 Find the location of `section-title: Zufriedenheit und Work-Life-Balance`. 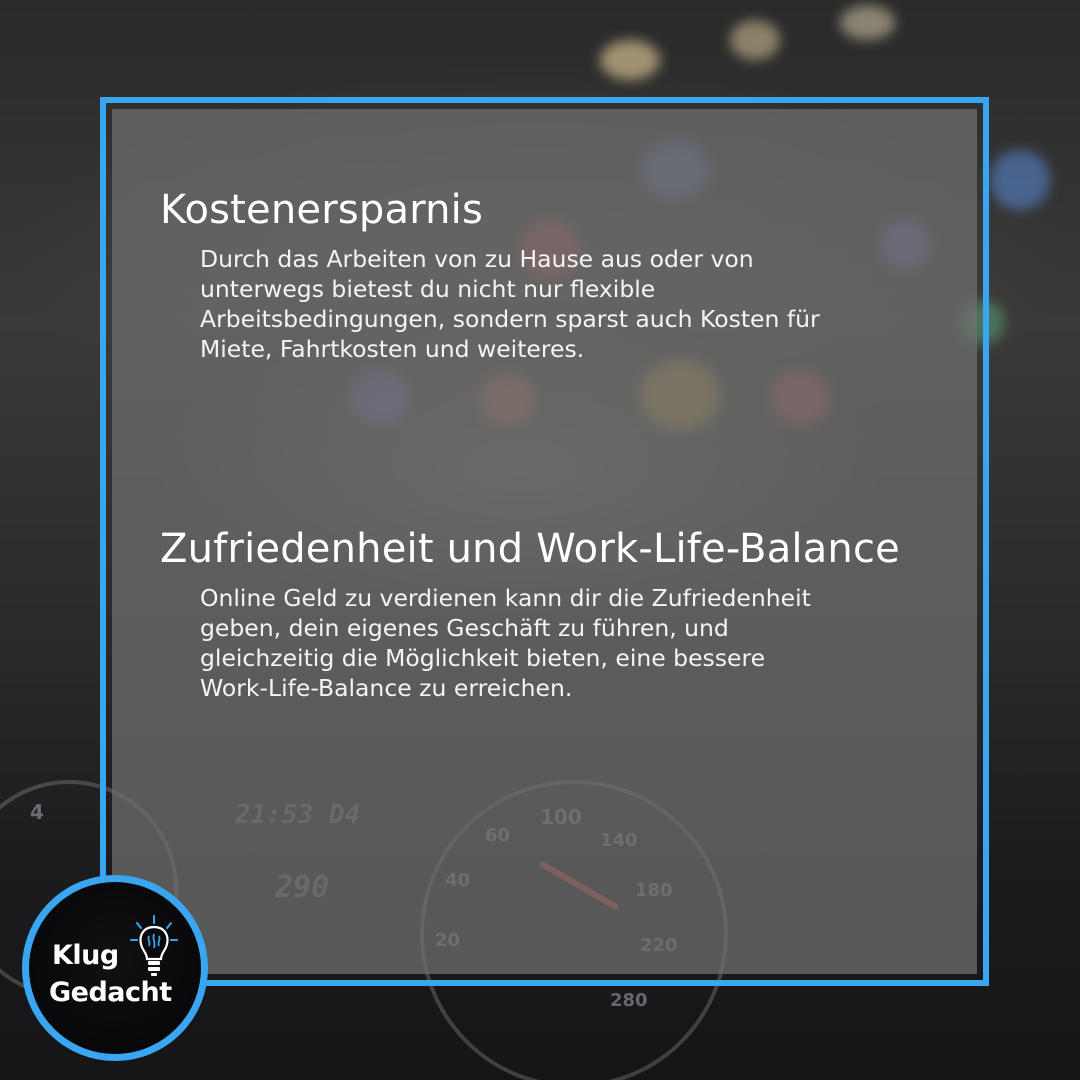

section-title: Zufriedenheit und Work-Life-Balance is located at coordinates (530, 549).